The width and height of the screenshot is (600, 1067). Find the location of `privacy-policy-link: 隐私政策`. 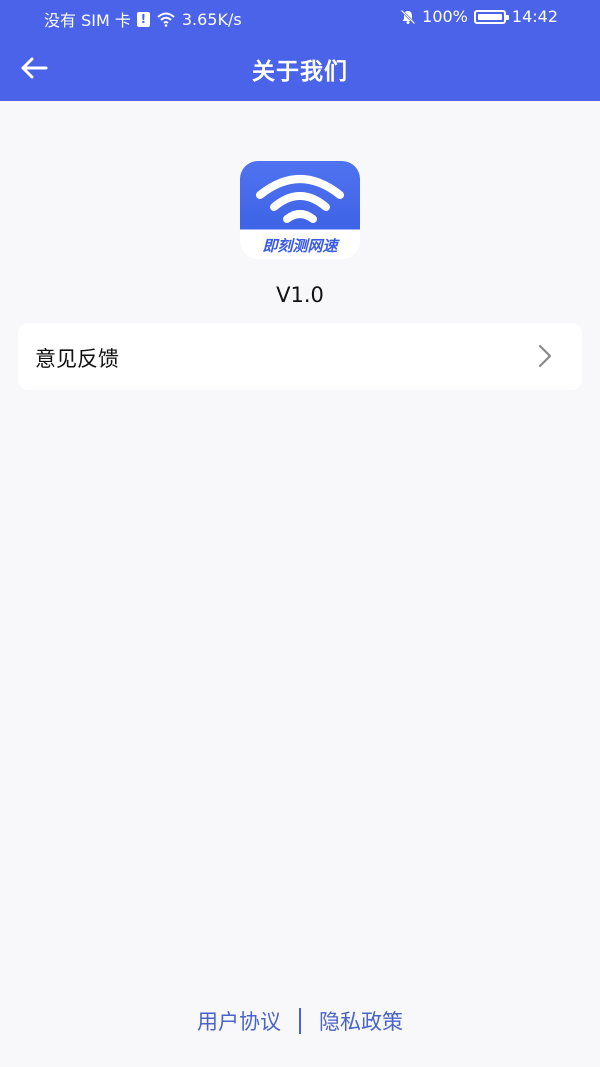

privacy-policy-link: 隐私政策 is located at coordinates (361, 1021).